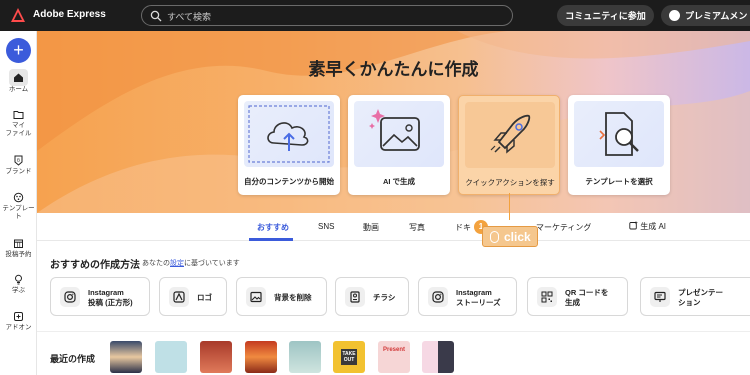 The height and width of the screenshot is (375, 750). I want to click on tab-video: 動画, so click(371, 227).